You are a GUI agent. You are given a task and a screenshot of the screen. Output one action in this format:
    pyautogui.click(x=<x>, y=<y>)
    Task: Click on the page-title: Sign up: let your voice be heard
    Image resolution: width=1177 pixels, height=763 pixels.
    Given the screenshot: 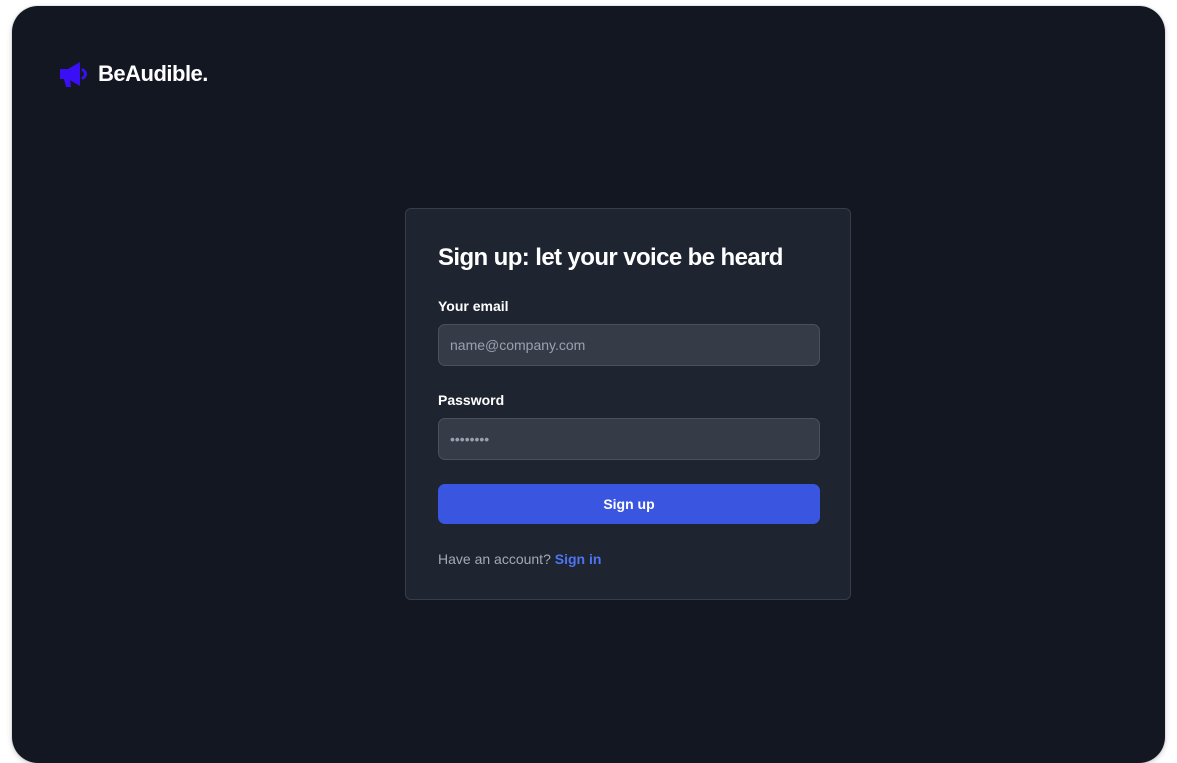 What is the action you would take?
    pyautogui.click(x=610, y=257)
    